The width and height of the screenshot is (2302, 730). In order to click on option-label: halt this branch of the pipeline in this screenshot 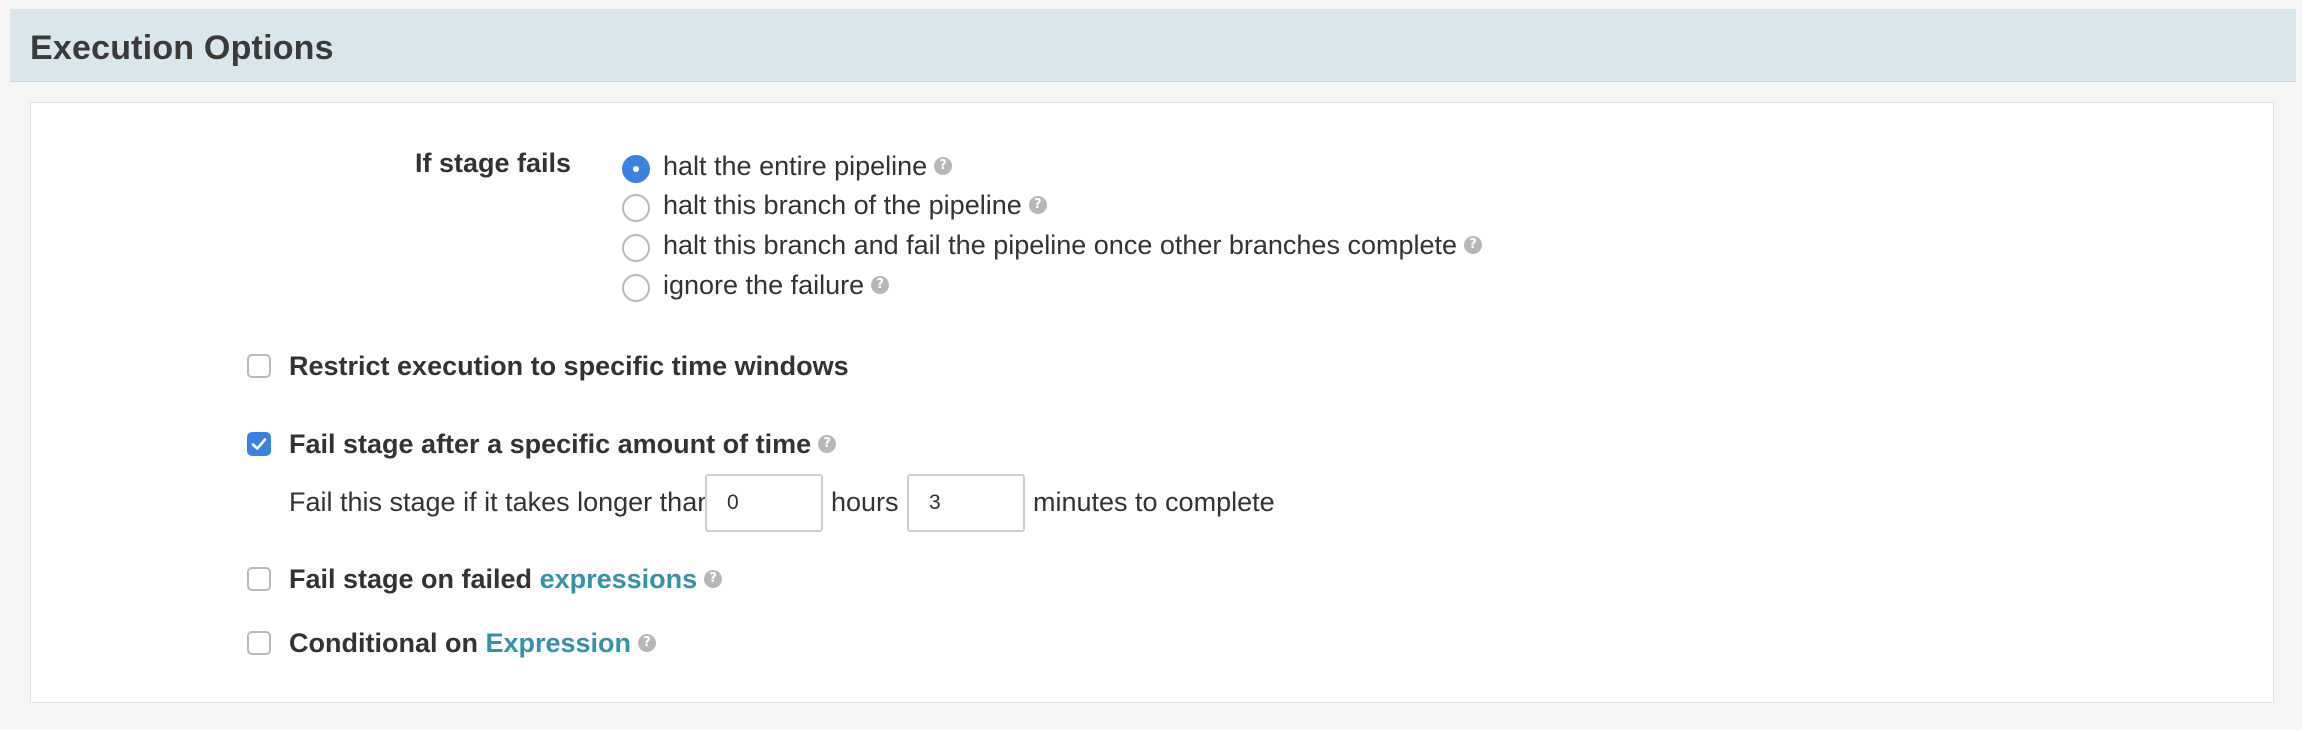, I will do `click(842, 205)`.